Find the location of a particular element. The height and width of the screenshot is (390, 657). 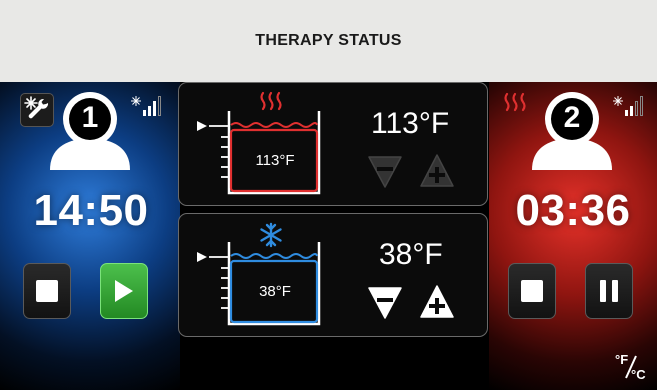

right-zone-number: 2 is located at coordinates (572, 117).